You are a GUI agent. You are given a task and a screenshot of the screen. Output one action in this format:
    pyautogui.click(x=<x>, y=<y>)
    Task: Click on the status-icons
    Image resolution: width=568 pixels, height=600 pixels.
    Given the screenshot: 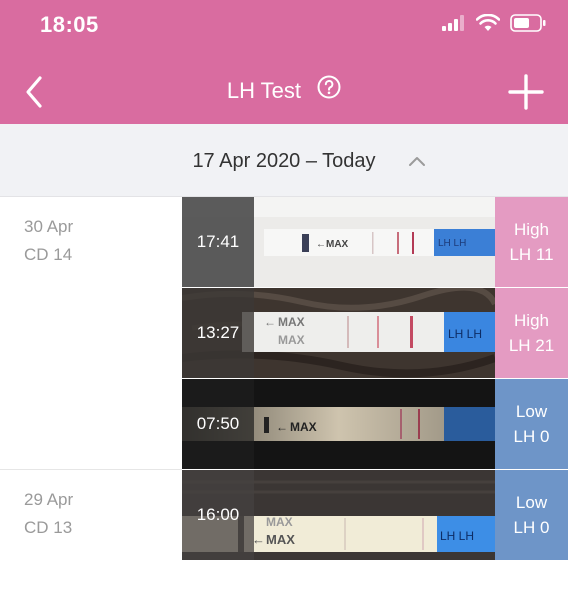 What is the action you would take?
    pyautogui.click(x=494, y=23)
    